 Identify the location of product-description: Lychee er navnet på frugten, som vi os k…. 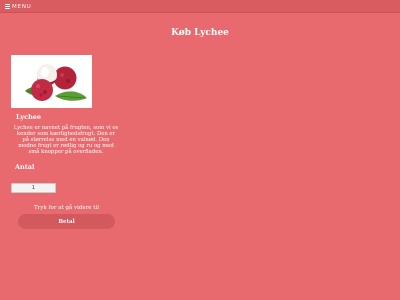
(66, 140).